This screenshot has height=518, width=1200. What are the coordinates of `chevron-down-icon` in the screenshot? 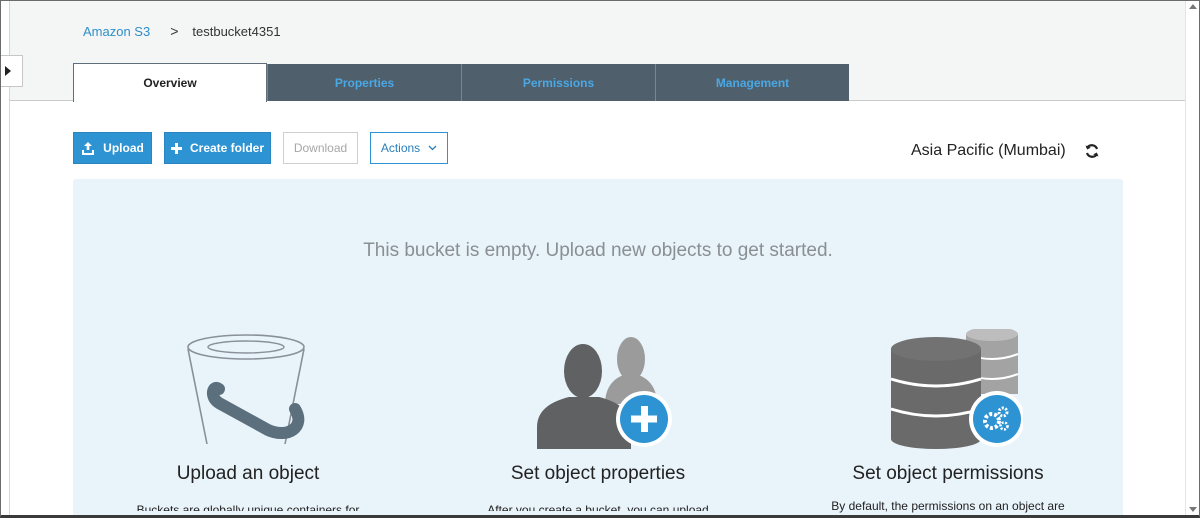 It's located at (432, 148).